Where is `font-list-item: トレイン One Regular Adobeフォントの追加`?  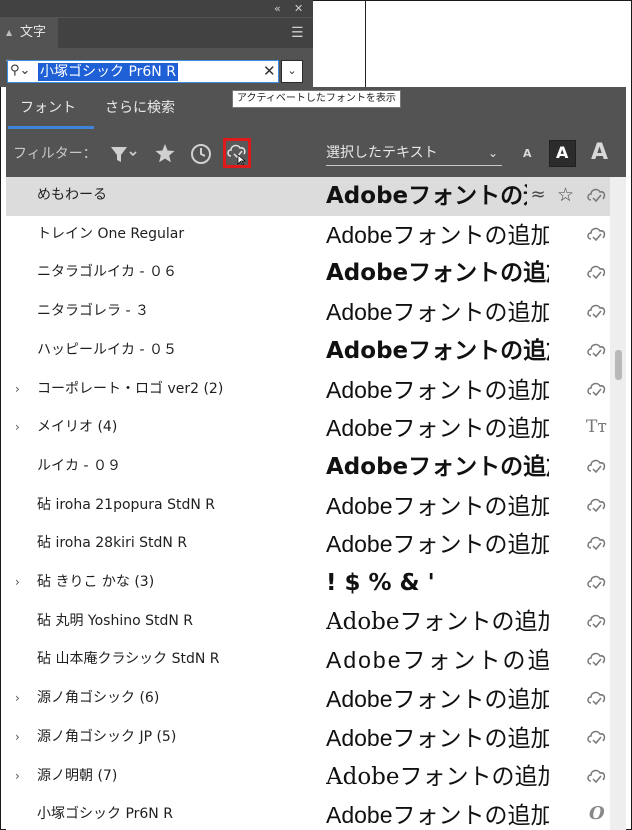 font-list-item: トレイン One Regular Adobeフォントの追加 is located at coordinates (308, 235).